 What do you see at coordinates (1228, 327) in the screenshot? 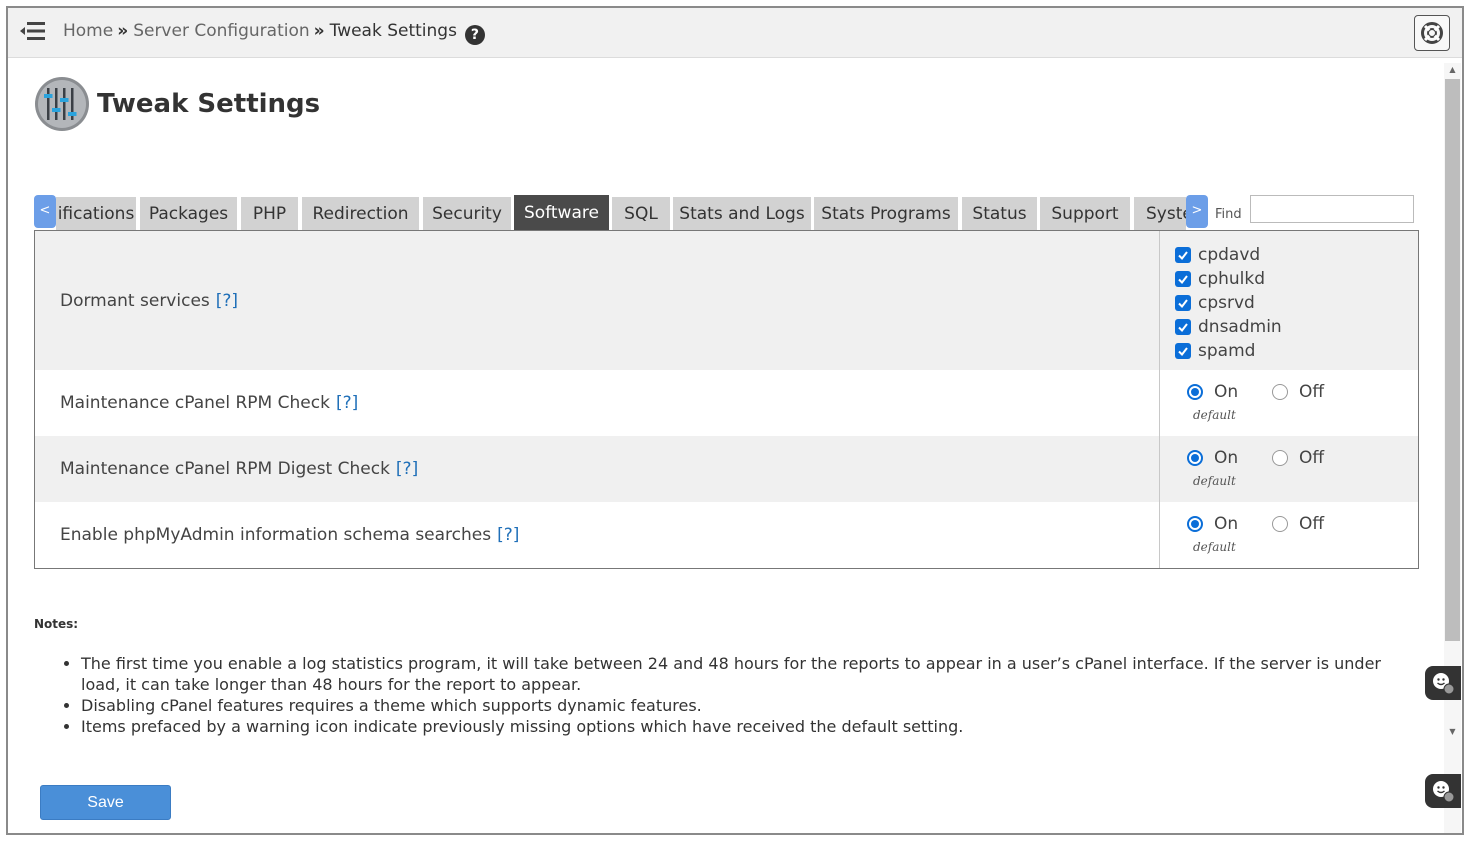
I see `checkbox-item-dnsadmin: dnsadmin` at bounding box center [1228, 327].